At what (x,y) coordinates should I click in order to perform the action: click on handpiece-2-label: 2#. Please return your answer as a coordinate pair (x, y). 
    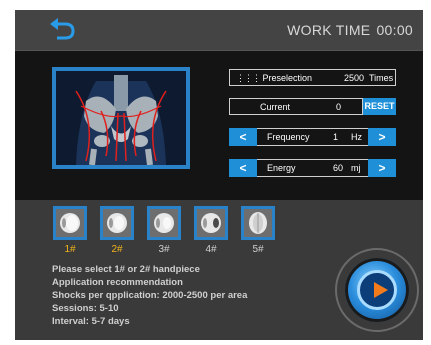
    Looking at the image, I should click on (117, 249).